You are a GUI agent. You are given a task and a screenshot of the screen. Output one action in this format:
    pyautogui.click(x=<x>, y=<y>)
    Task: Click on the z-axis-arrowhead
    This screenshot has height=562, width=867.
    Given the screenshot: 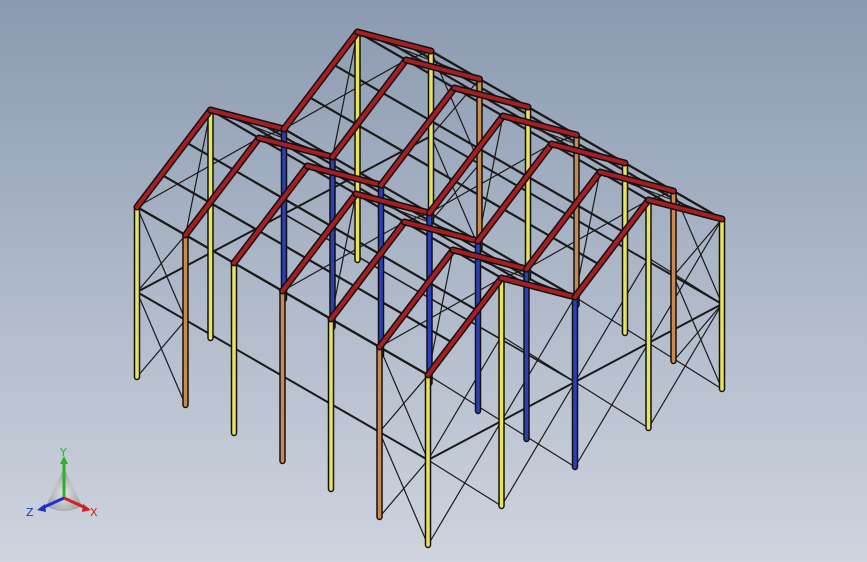 What is the action you would take?
    pyautogui.click(x=41, y=508)
    